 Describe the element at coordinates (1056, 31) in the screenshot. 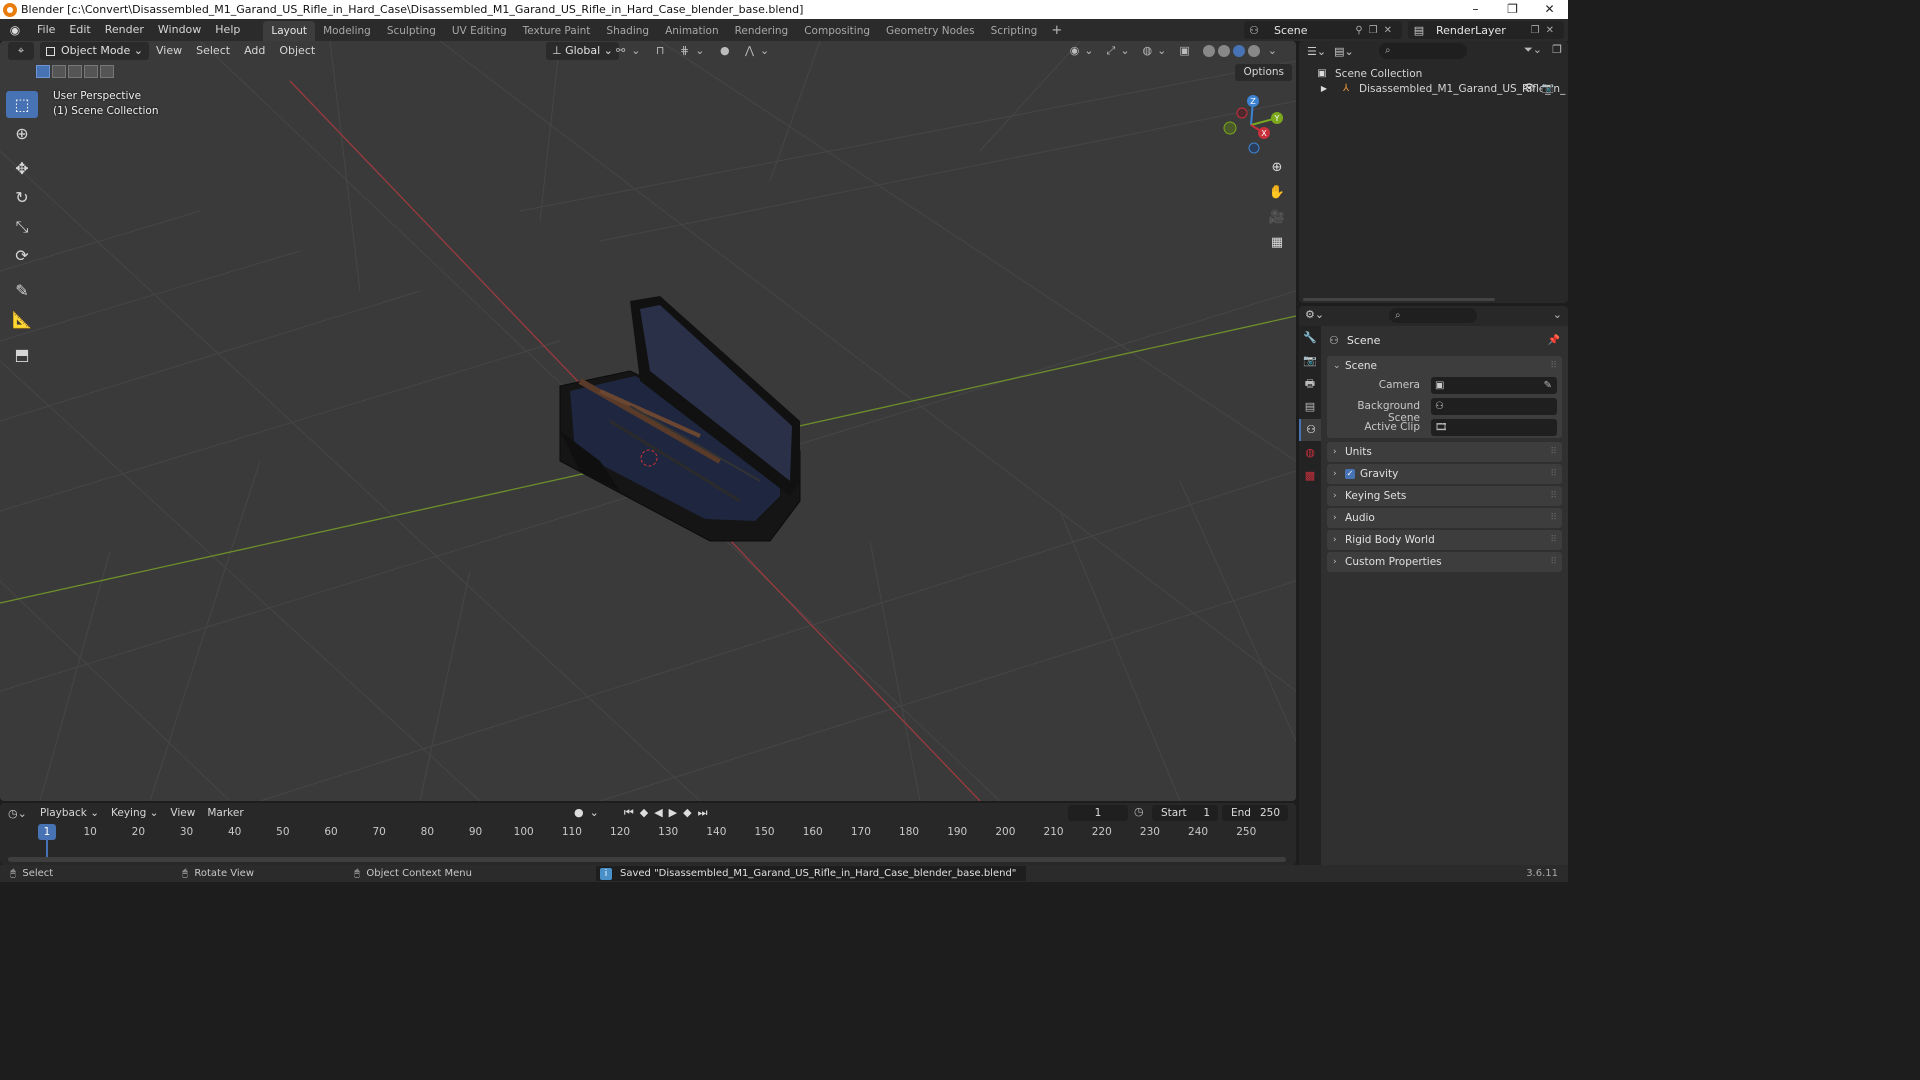

I see `add-workspace-button: +` at that location.